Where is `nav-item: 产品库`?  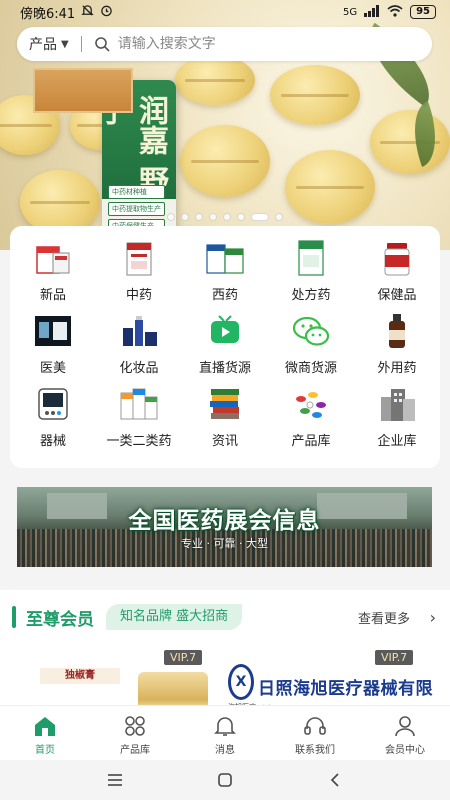 nav-item: 产品库 is located at coordinates (135, 733).